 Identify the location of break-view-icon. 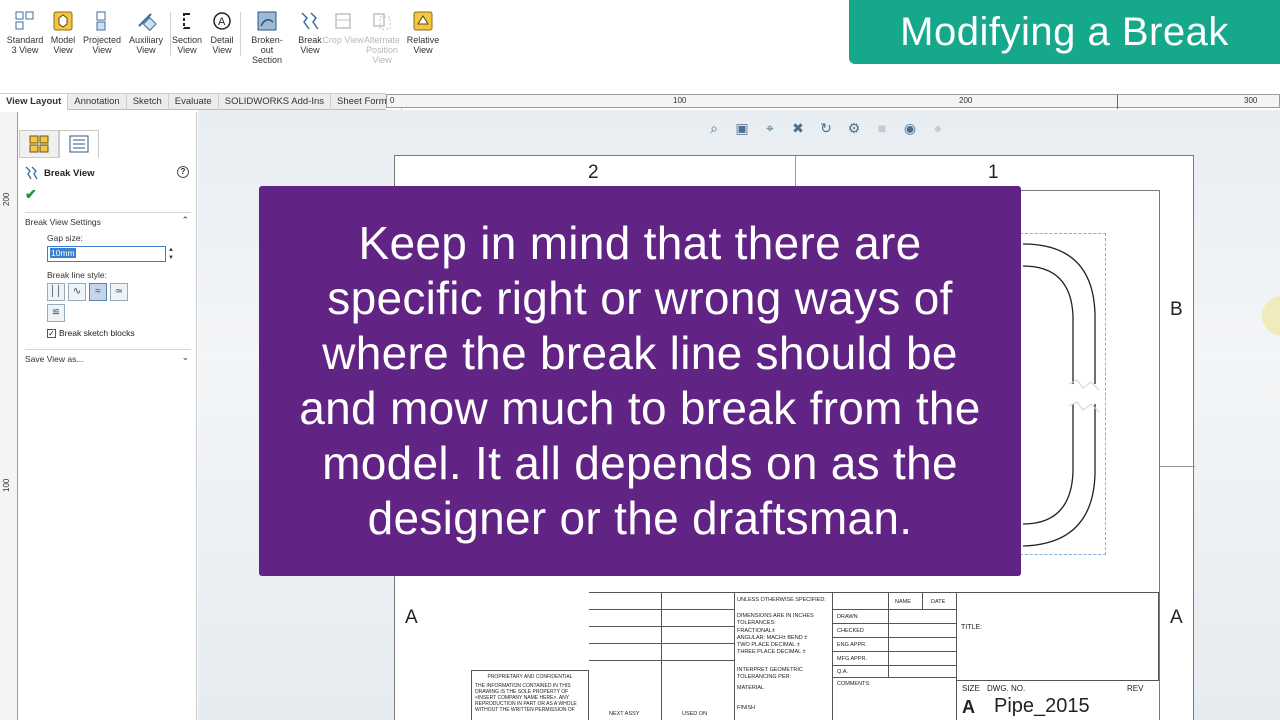
(31, 173).